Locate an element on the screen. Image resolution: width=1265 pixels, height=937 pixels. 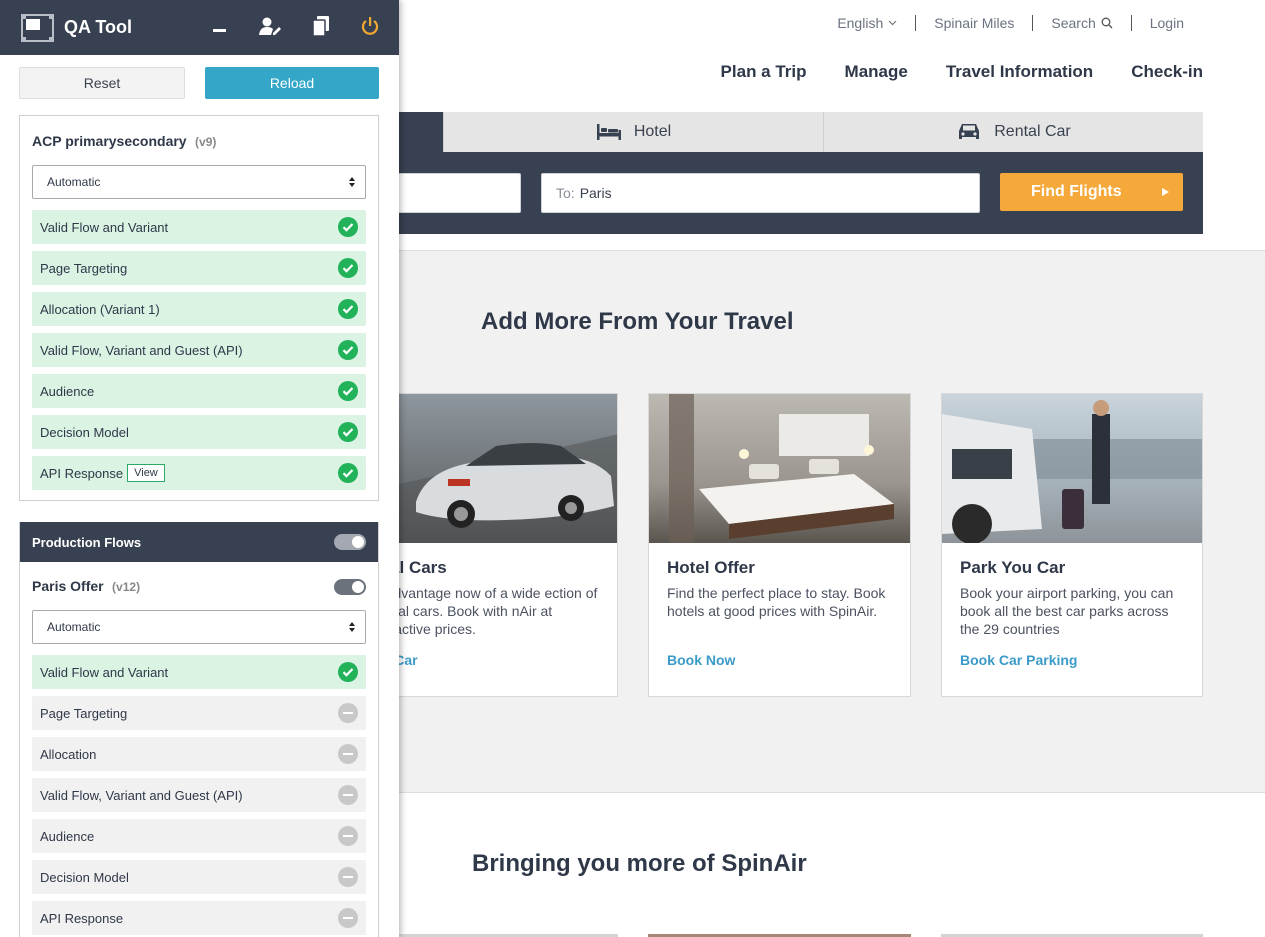
check-label-group: API Response is located at coordinates (81, 918).